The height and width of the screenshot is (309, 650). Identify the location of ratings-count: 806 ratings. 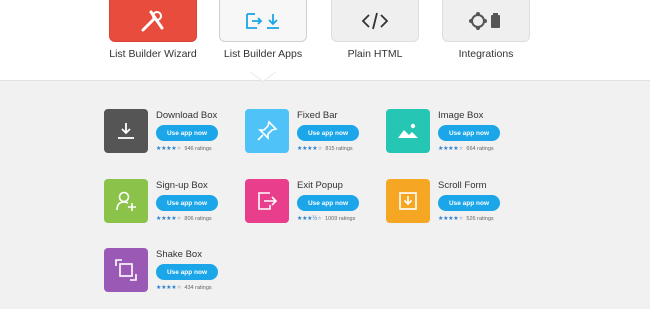
(198, 219).